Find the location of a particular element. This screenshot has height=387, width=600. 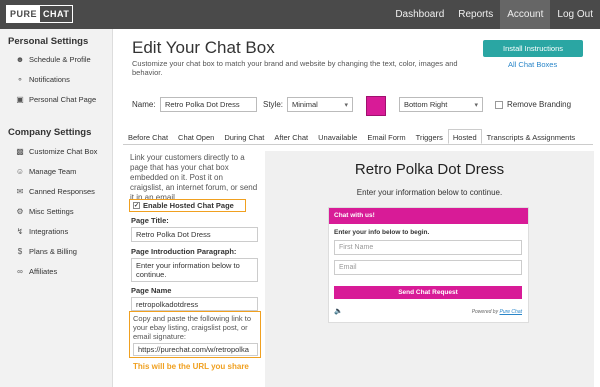

hosted-url-field: https://purechat.com/w/retropolka is located at coordinates (195, 349).